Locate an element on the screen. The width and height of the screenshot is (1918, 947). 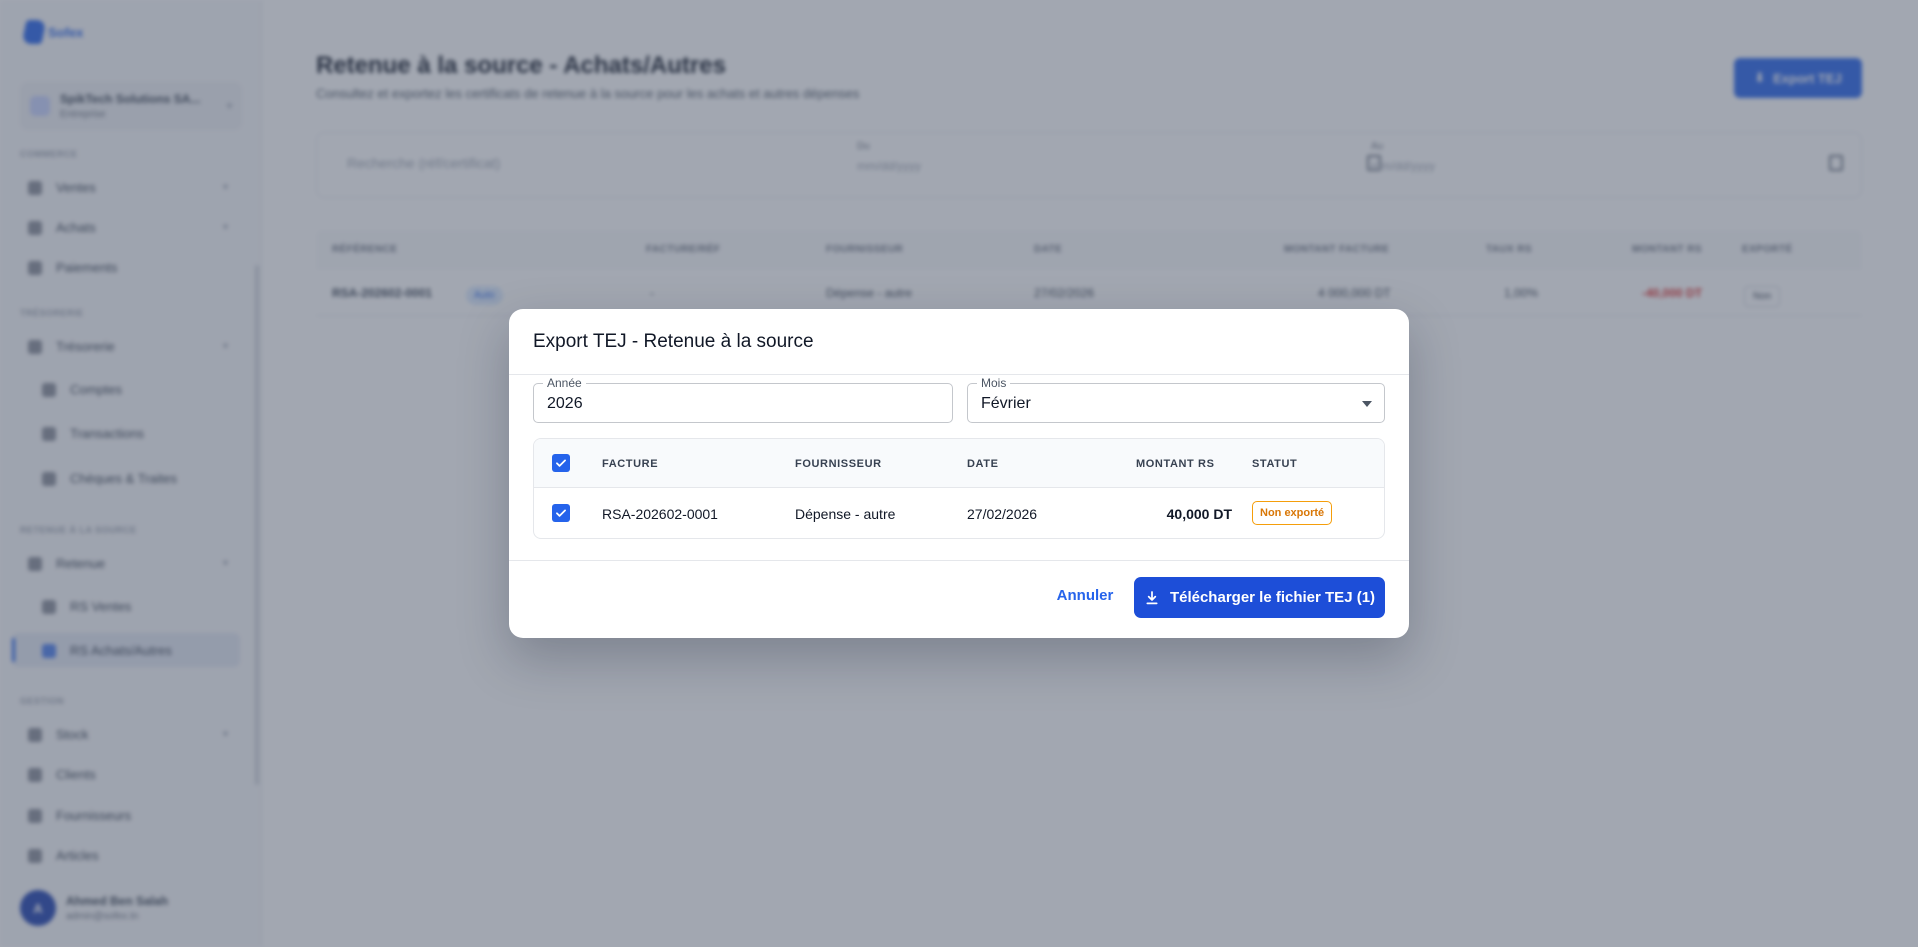
row-montant-rs: 40,000 DT is located at coordinates (1199, 514).